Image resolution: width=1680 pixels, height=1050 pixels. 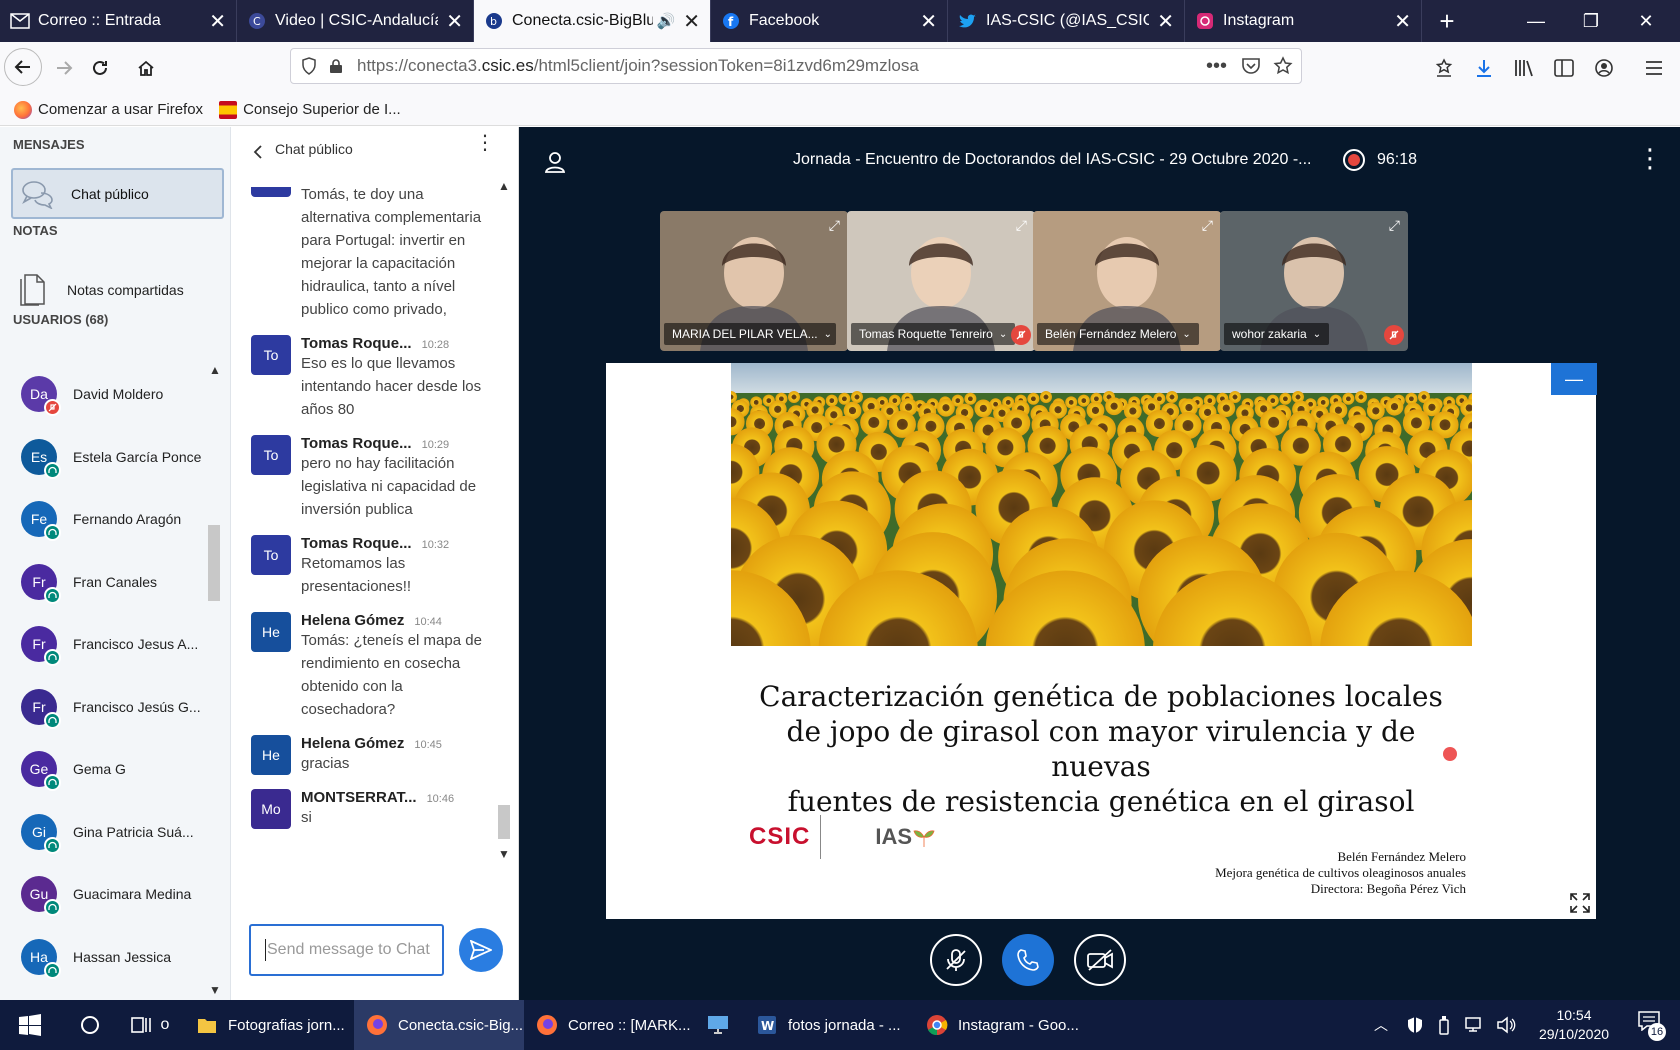 What do you see at coordinates (90, 1025) in the screenshot?
I see `search-button` at bounding box center [90, 1025].